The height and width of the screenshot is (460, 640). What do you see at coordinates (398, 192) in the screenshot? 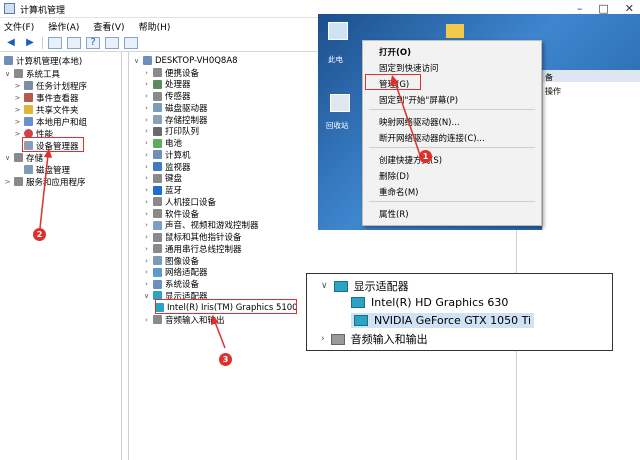
I see `menu-item-rename: 重命名(M)` at bounding box center [398, 192].